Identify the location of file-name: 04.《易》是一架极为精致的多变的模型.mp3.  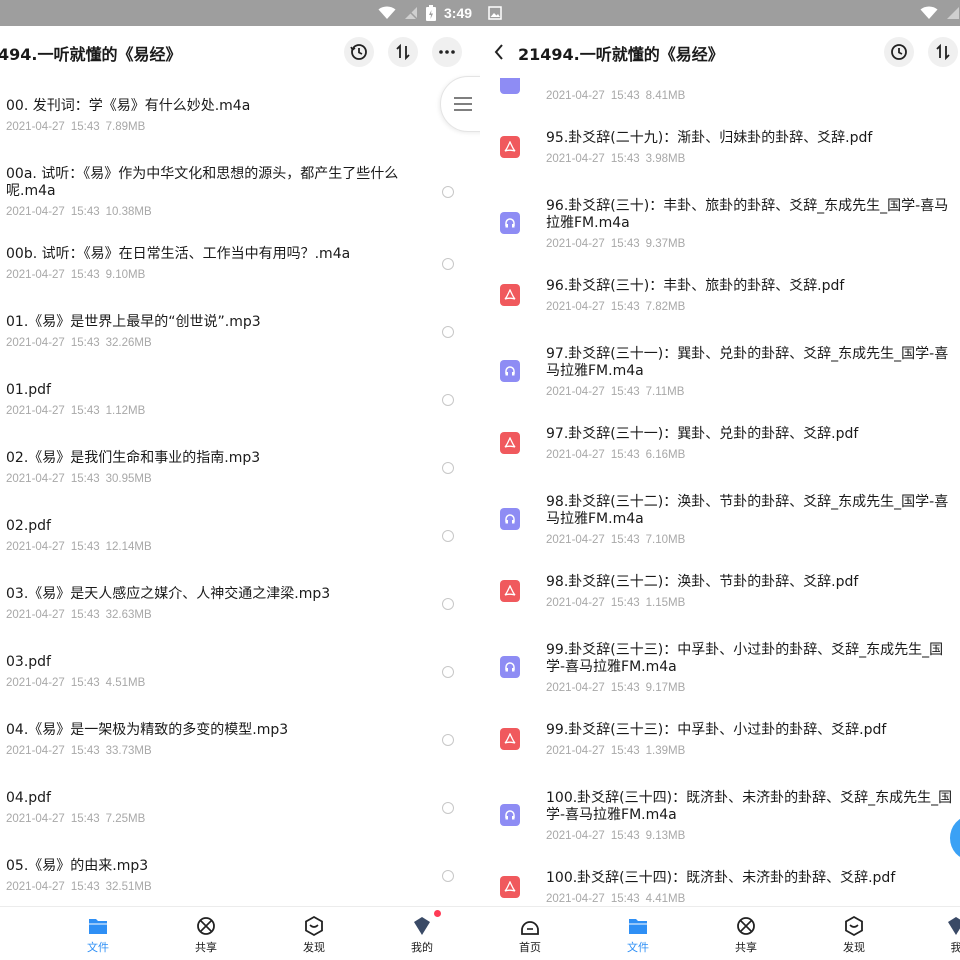
(147, 730).